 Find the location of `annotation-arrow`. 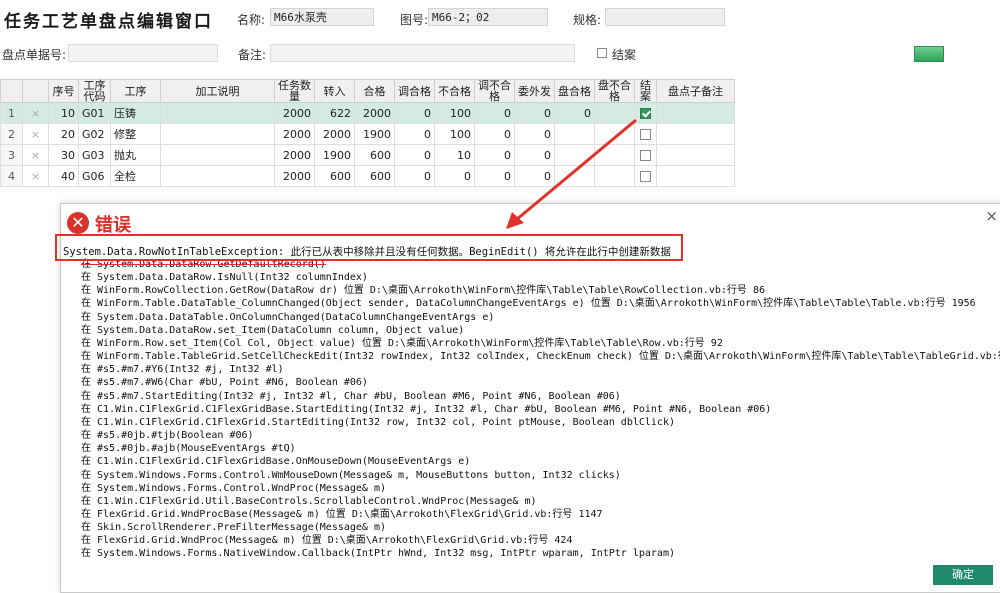

annotation-arrow is located at coordinates (571, 173).